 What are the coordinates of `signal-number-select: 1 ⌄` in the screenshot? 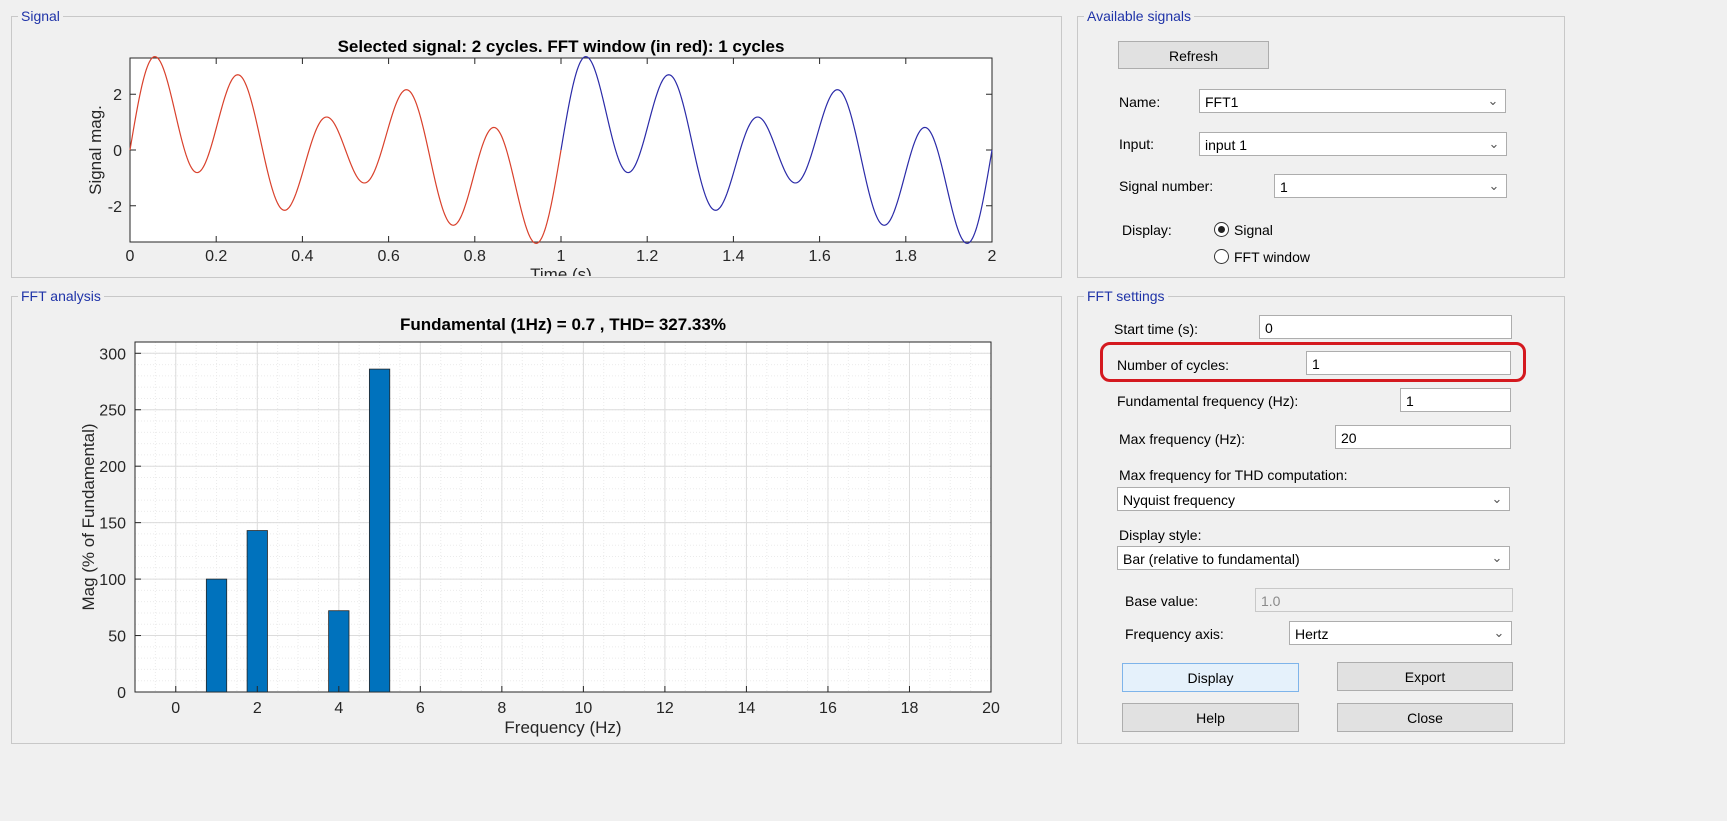 It's located at (1390, 186).